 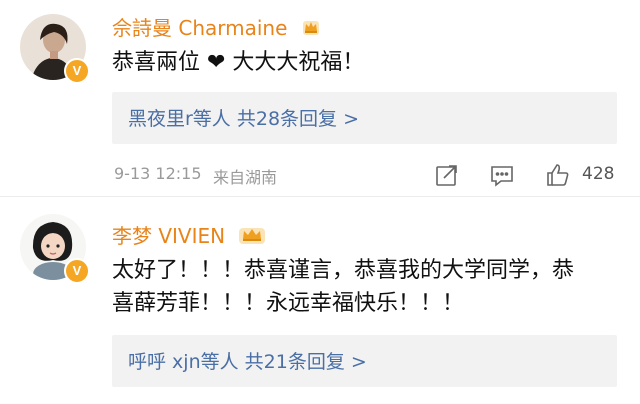 I want to click on comment-icon, so click(x=503, y=176).